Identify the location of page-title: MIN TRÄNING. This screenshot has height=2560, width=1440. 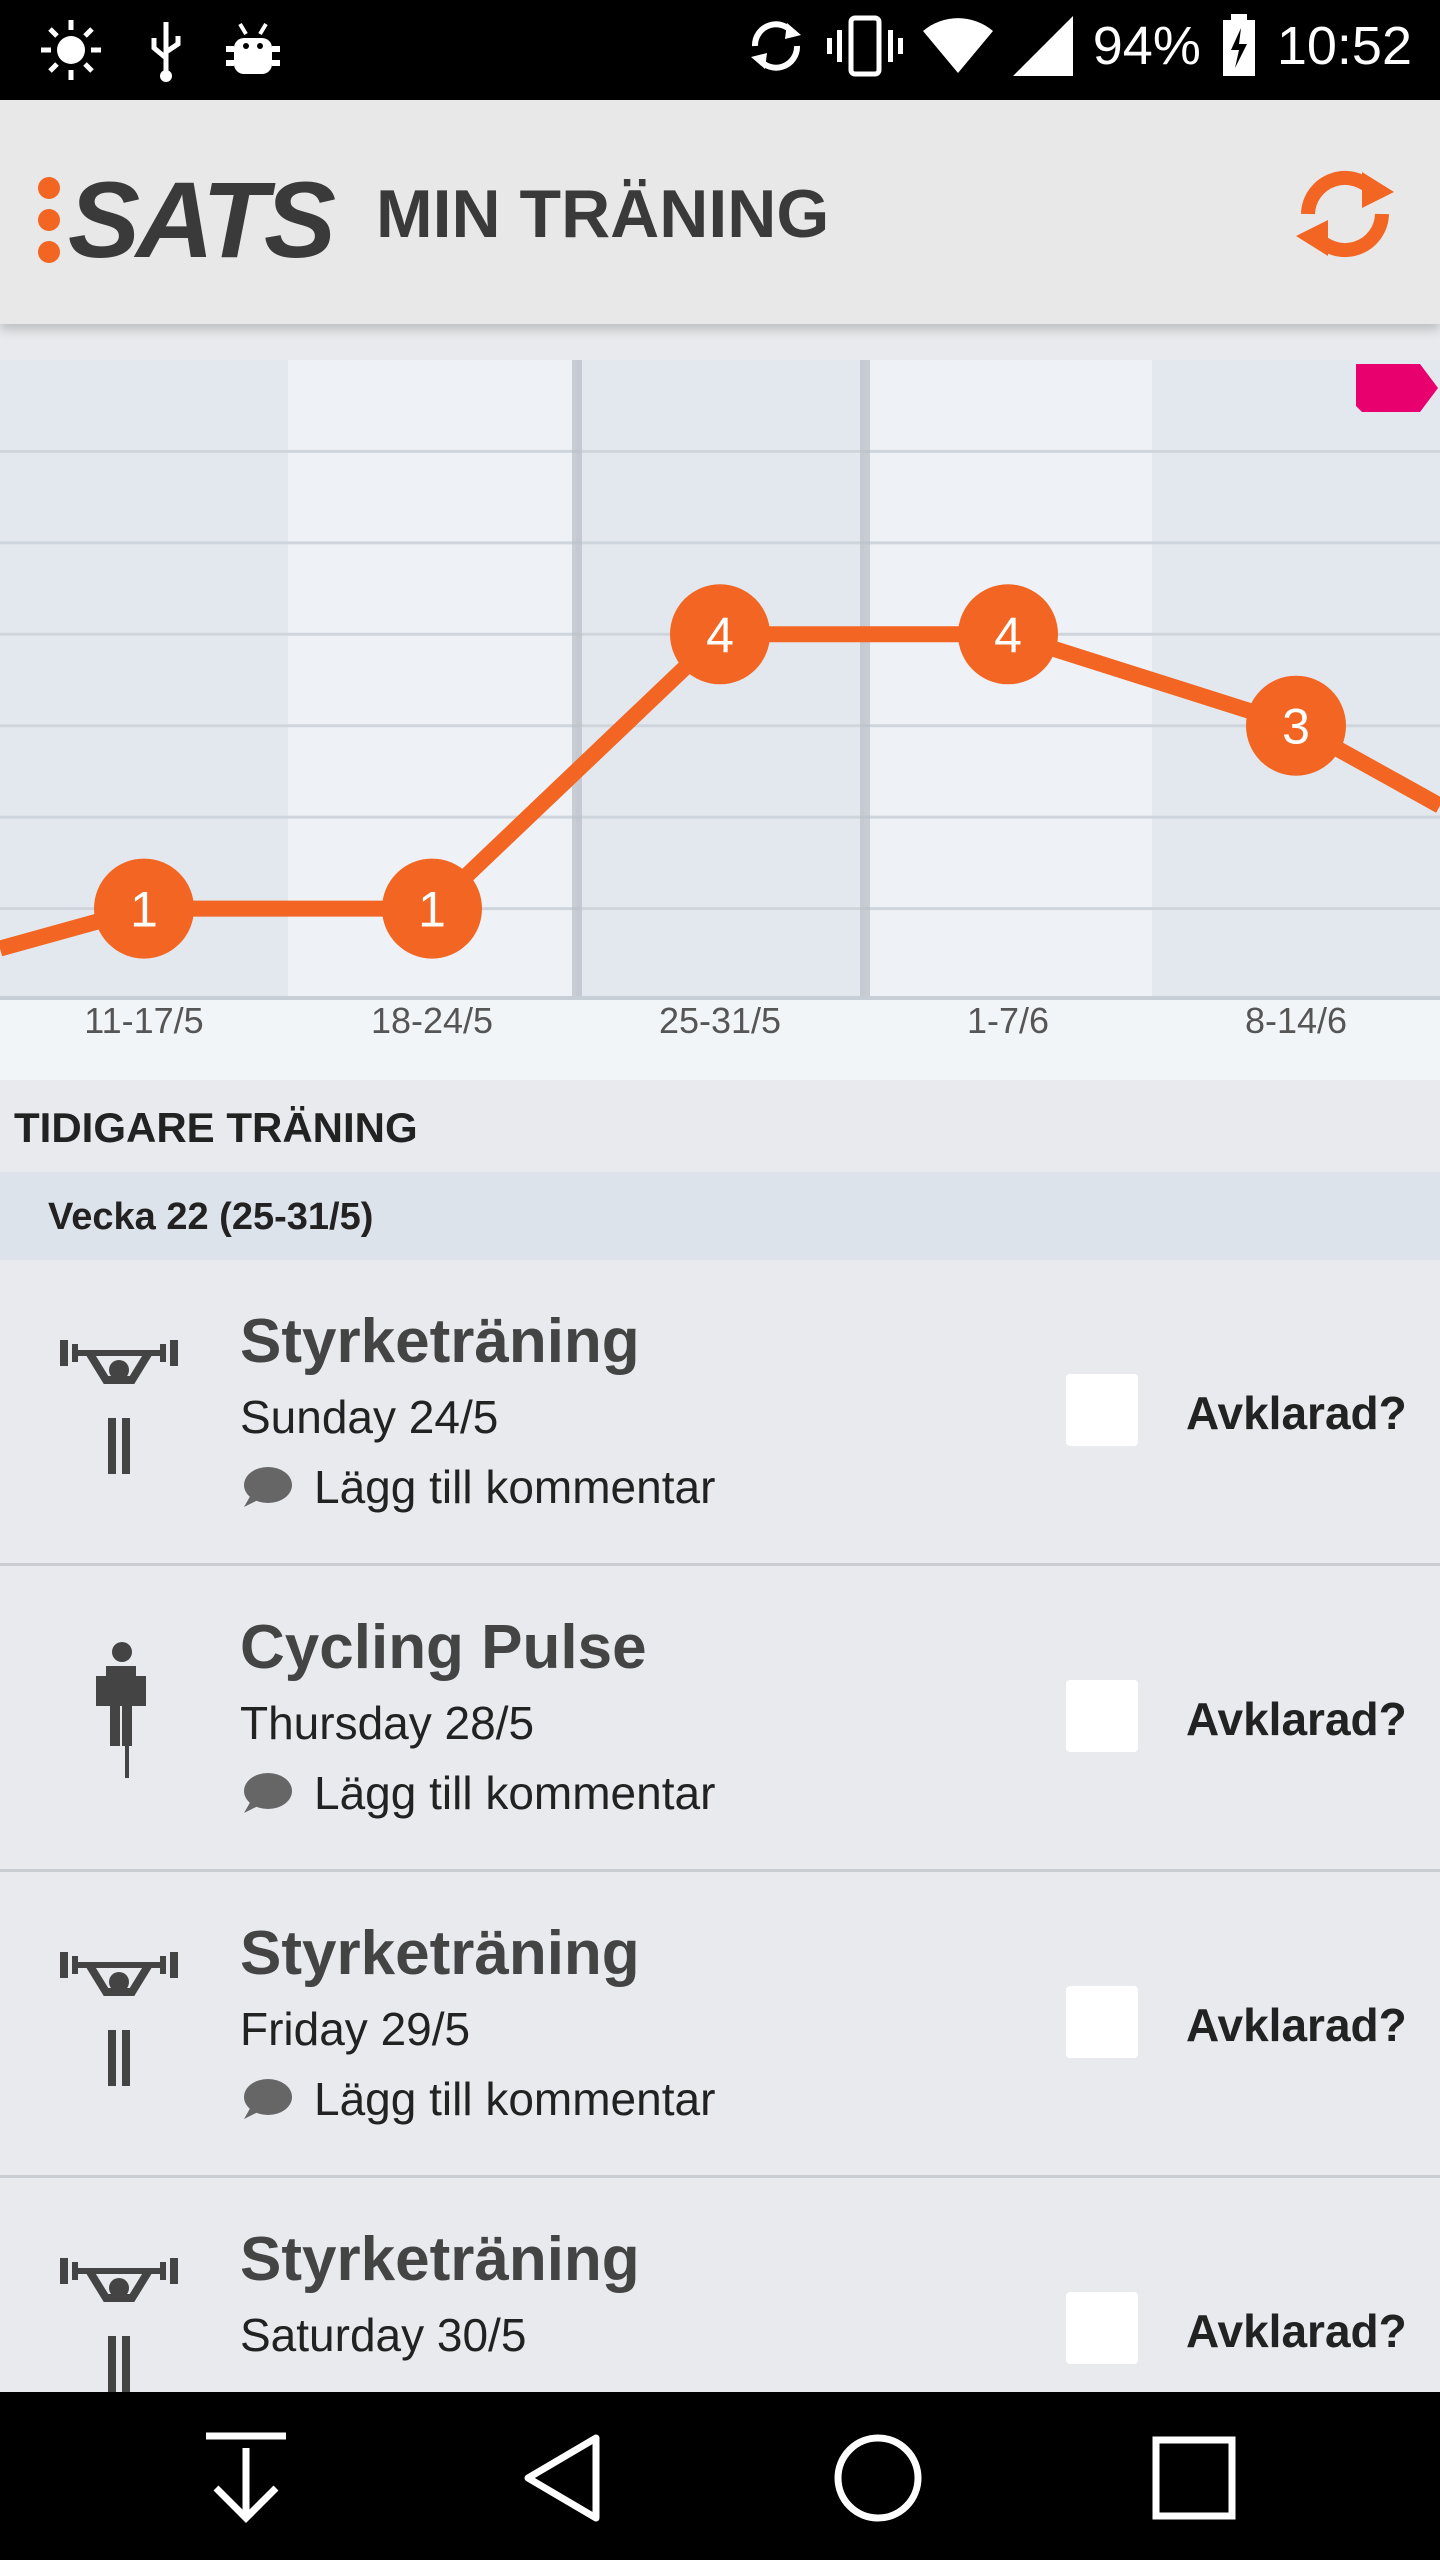
(603, 214).